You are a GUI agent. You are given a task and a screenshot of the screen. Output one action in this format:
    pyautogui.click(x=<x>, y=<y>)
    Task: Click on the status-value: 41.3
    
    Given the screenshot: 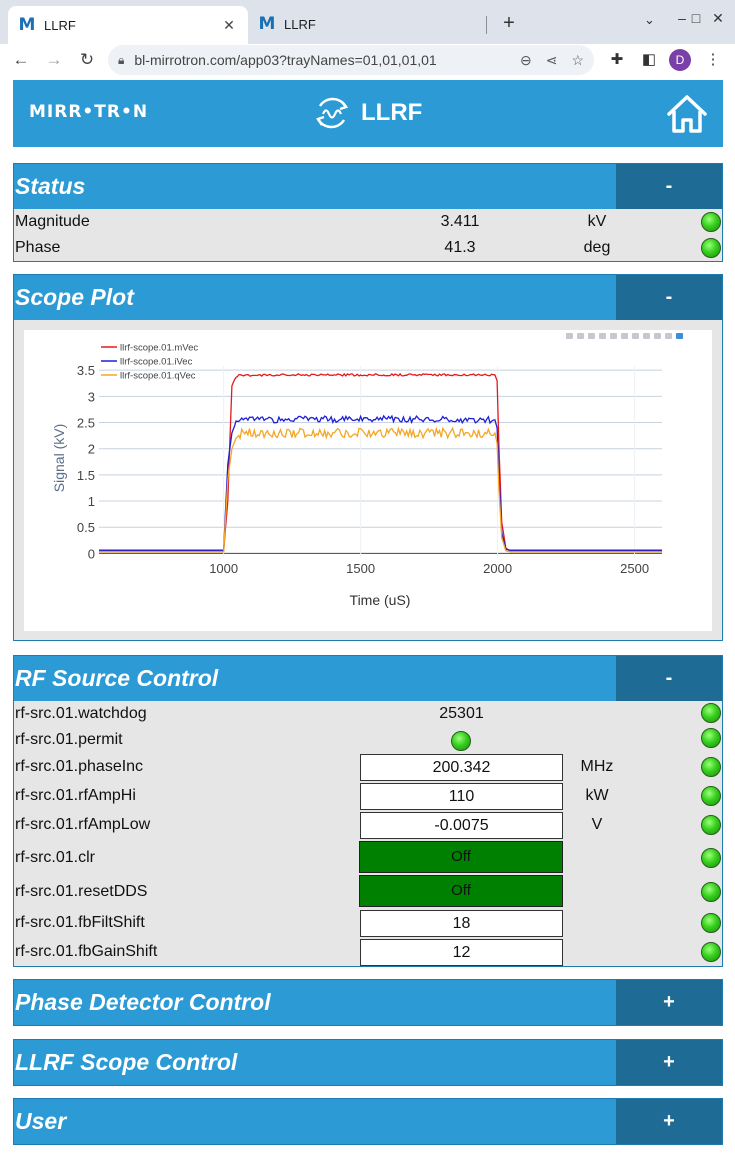 What is the action you would take?
    pyautogui.click(x=460, y=247)
    